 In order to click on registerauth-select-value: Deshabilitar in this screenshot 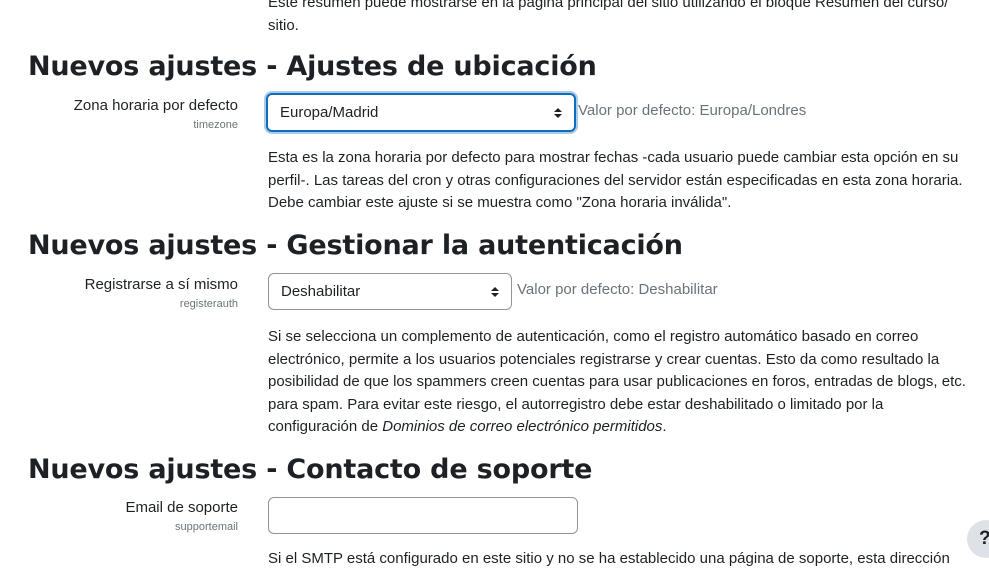, I will do `click(321, 291)`.